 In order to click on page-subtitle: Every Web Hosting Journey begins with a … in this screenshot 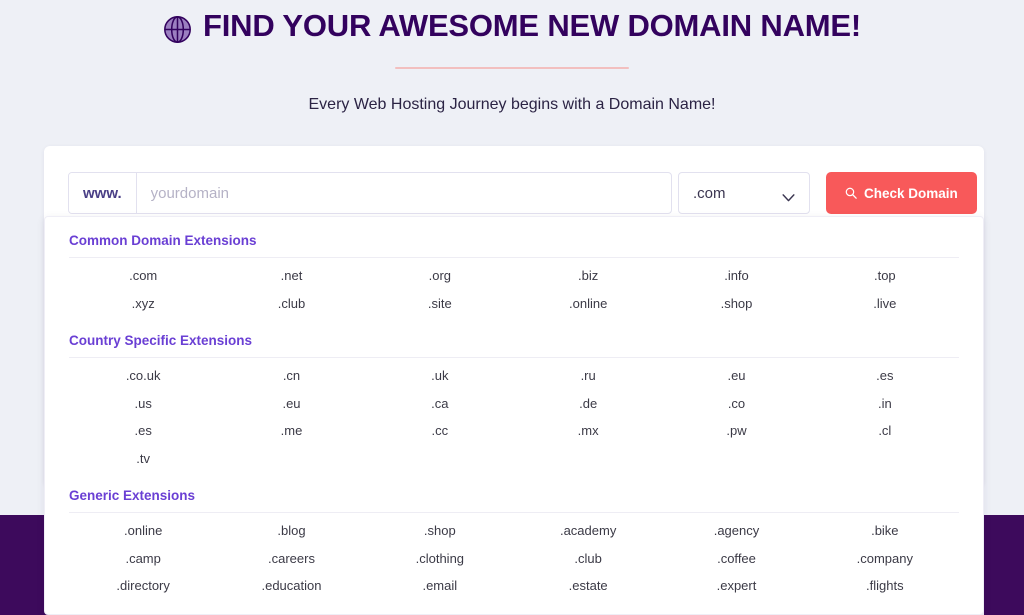, I will do `click(512, 104)`.